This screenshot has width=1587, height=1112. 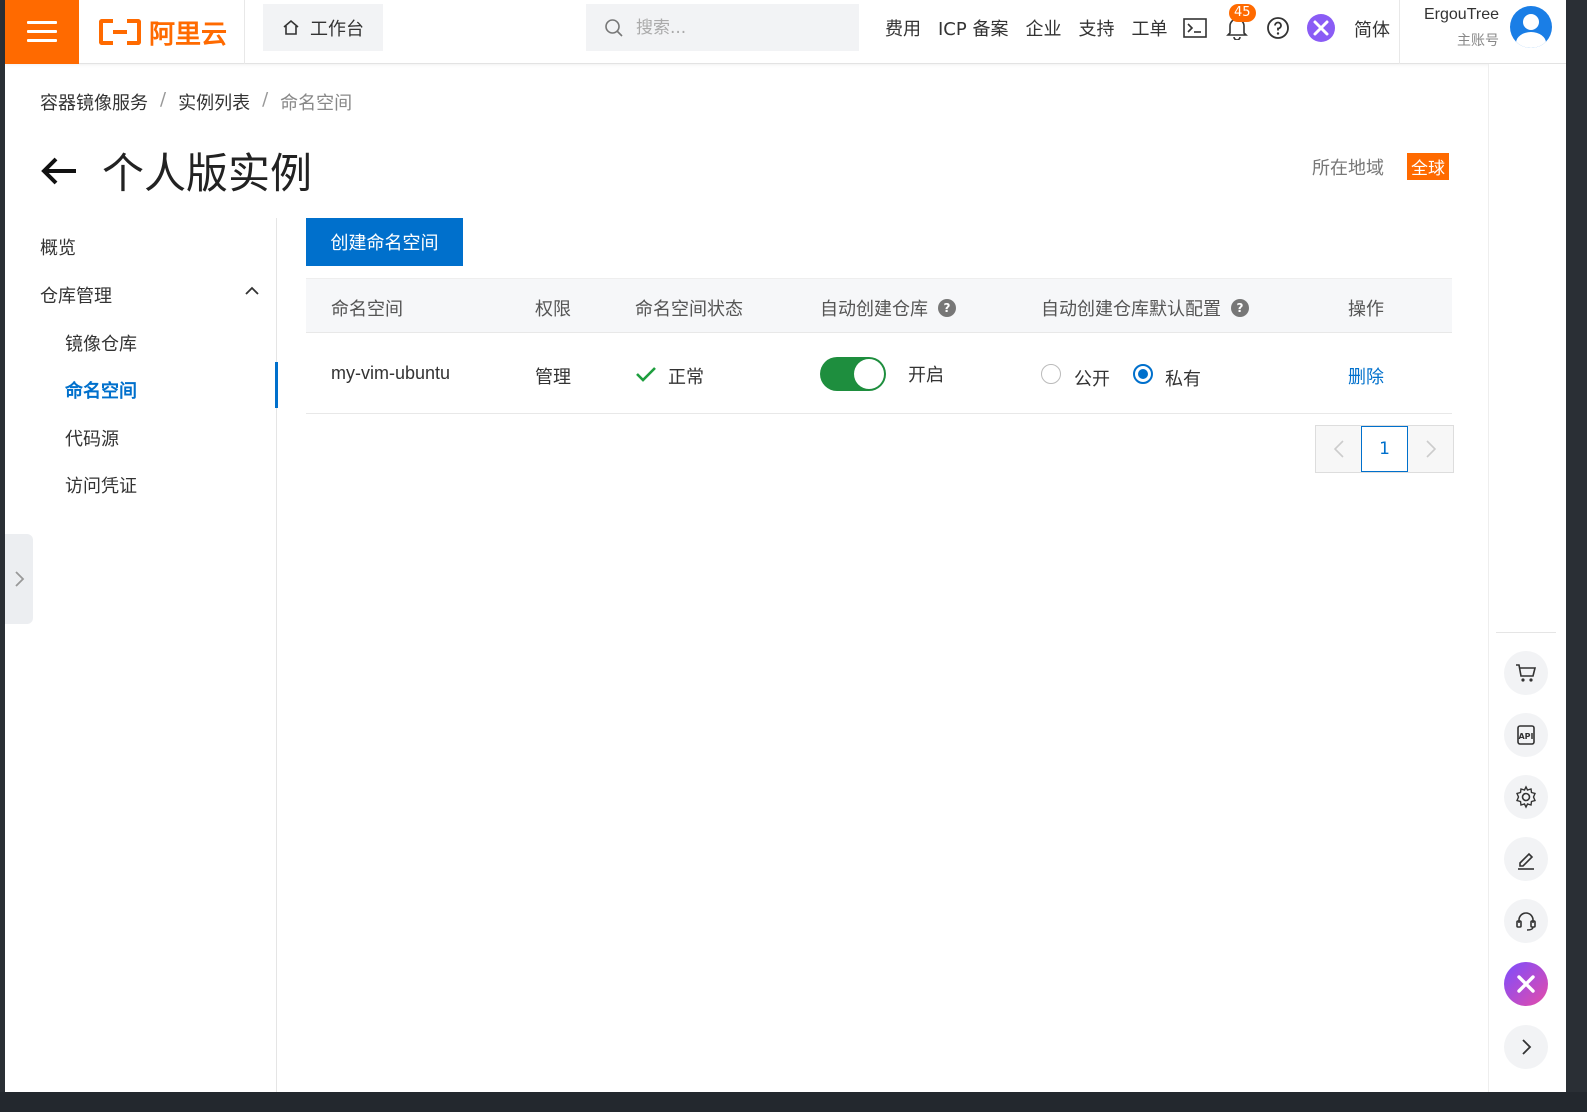 I want to click on gear-icon, so click(x=1526, y=797).